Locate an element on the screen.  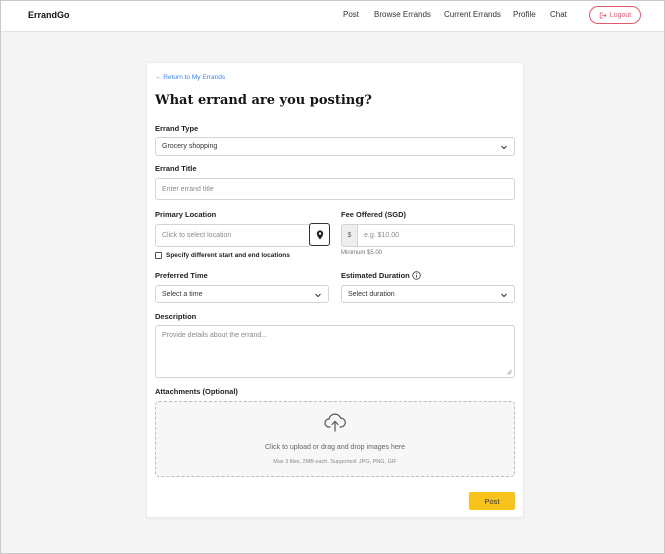
fee-input: e.g. $10.00 is located at coordinates (436, 235).